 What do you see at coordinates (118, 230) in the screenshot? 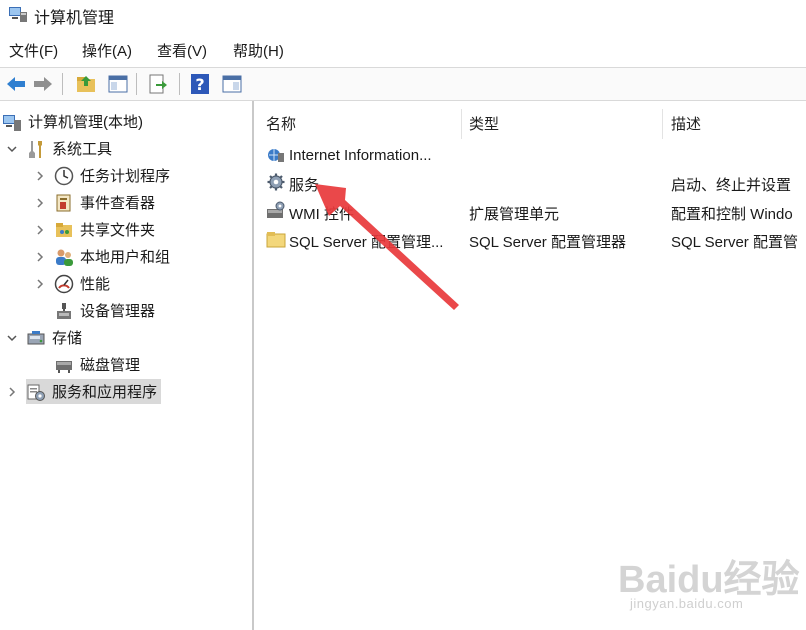
I see `tree-item-label: 共享文件夹` at bounding box center [118, 230].